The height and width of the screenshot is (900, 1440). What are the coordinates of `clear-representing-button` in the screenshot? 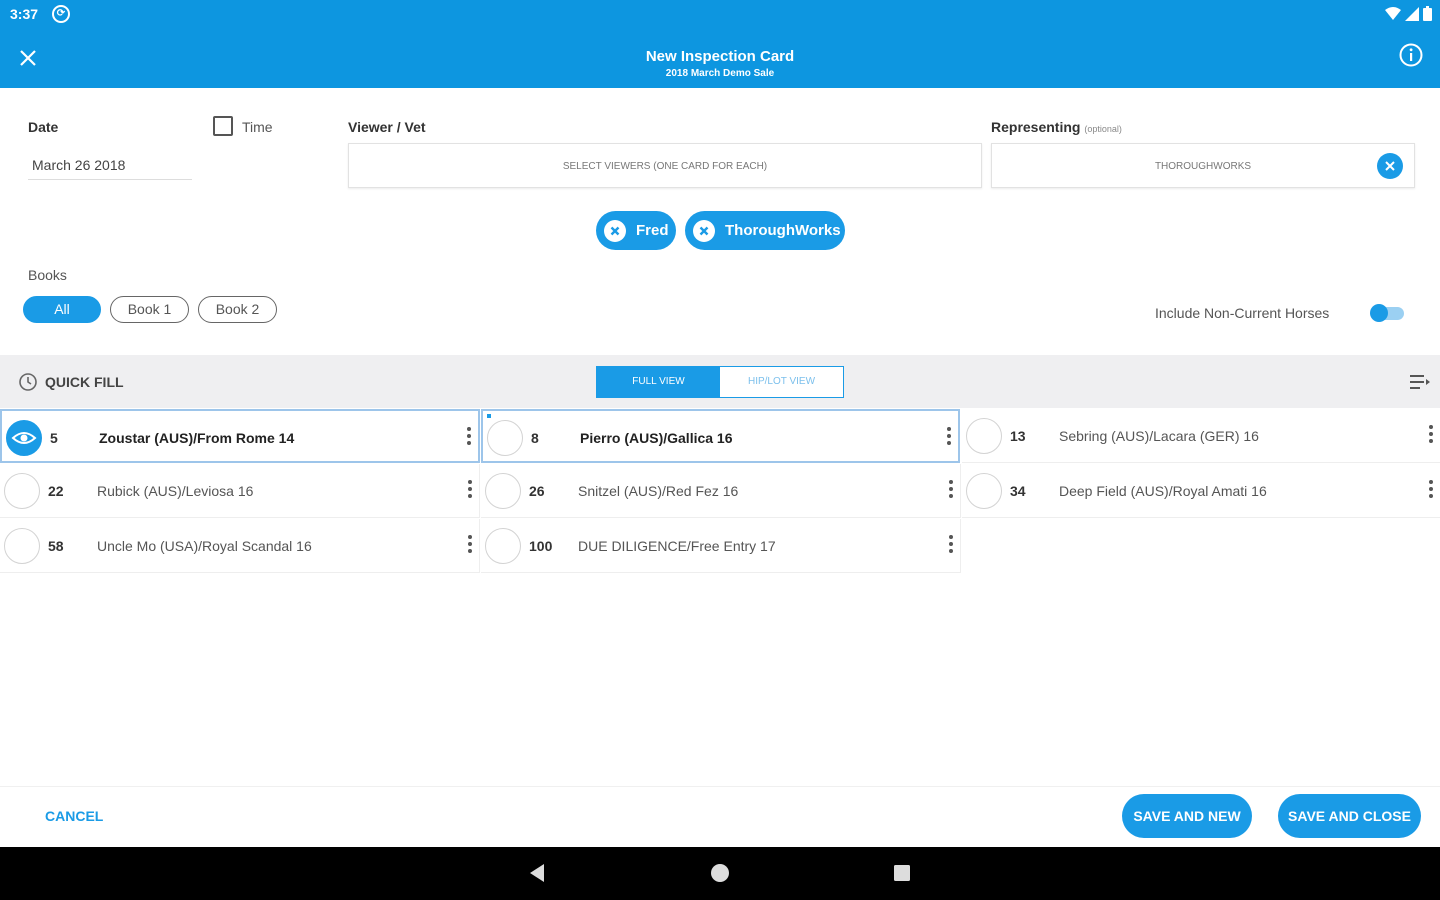 It's located at (1390, 166).